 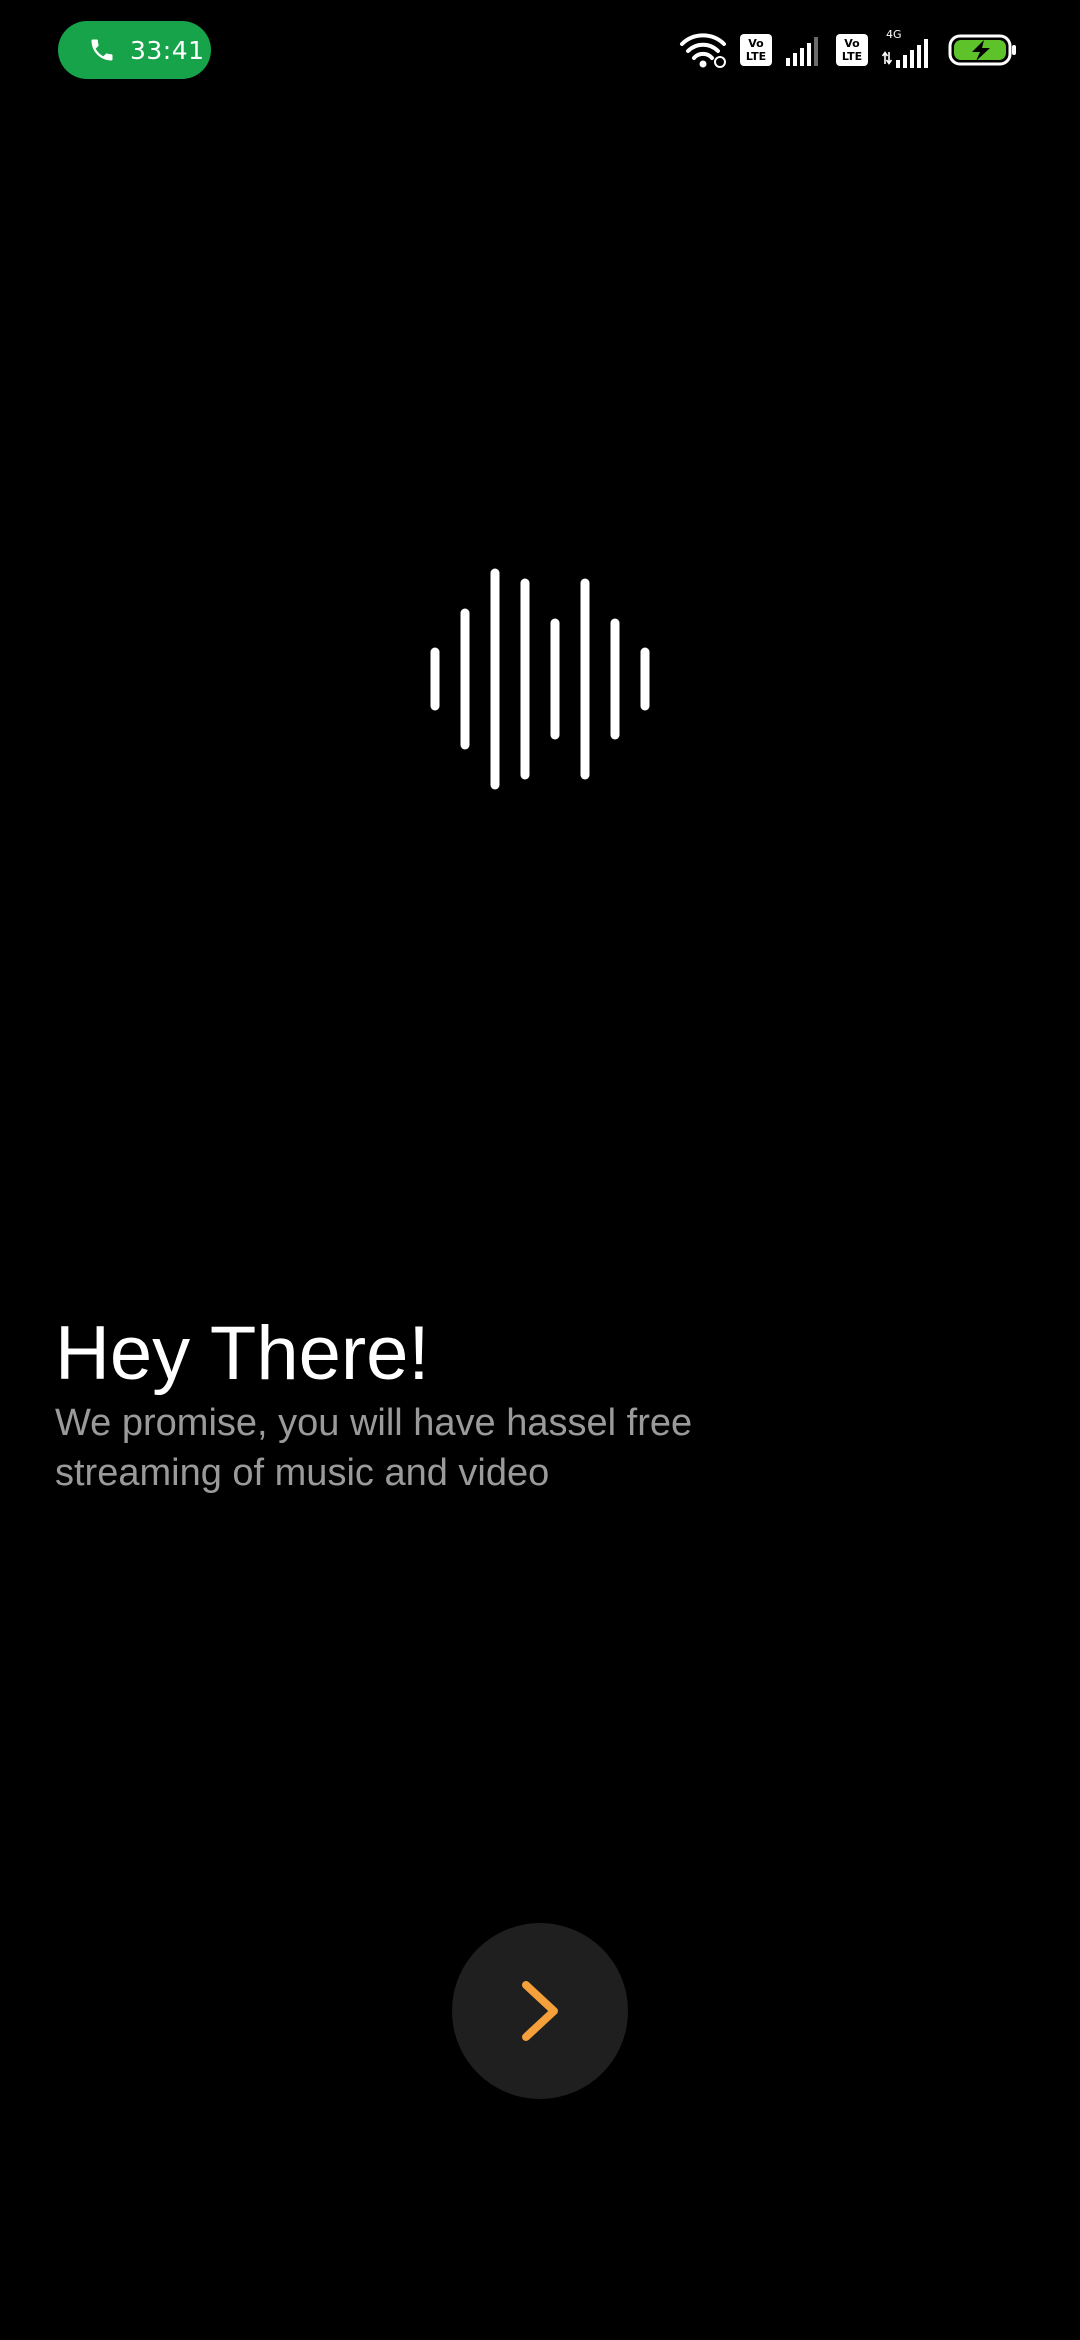 What do you see at coordinates (887, 58) in the screenshot?
I see `data-arrows-icon` at bounding box center [887, 58].